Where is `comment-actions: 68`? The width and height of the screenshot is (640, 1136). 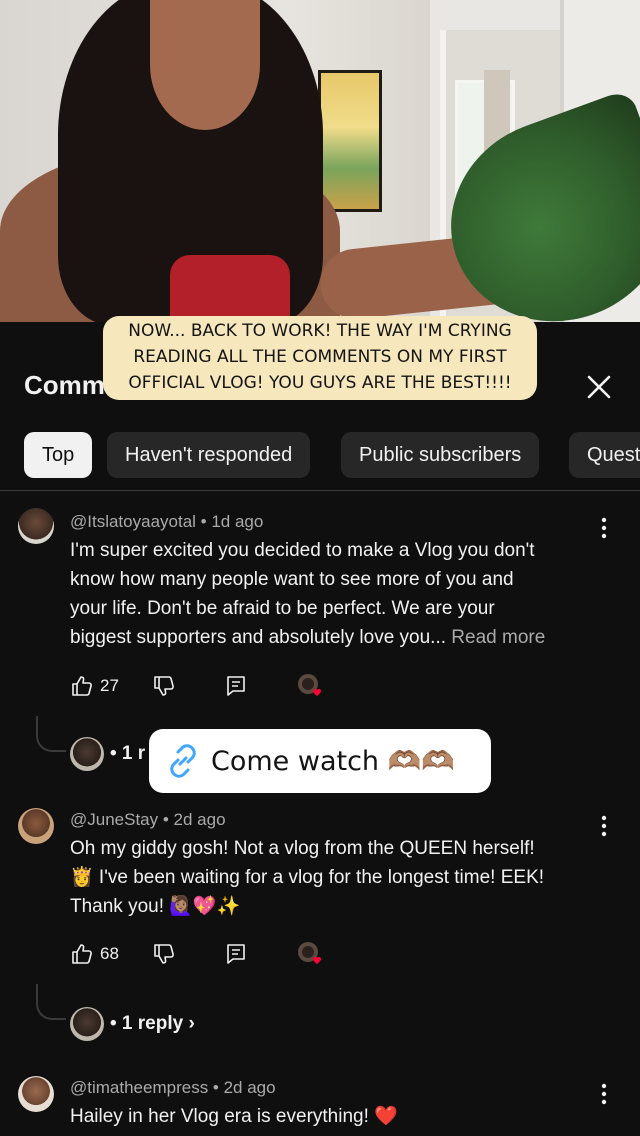
comment-actions: 68 is located at coordinates (220, 955).